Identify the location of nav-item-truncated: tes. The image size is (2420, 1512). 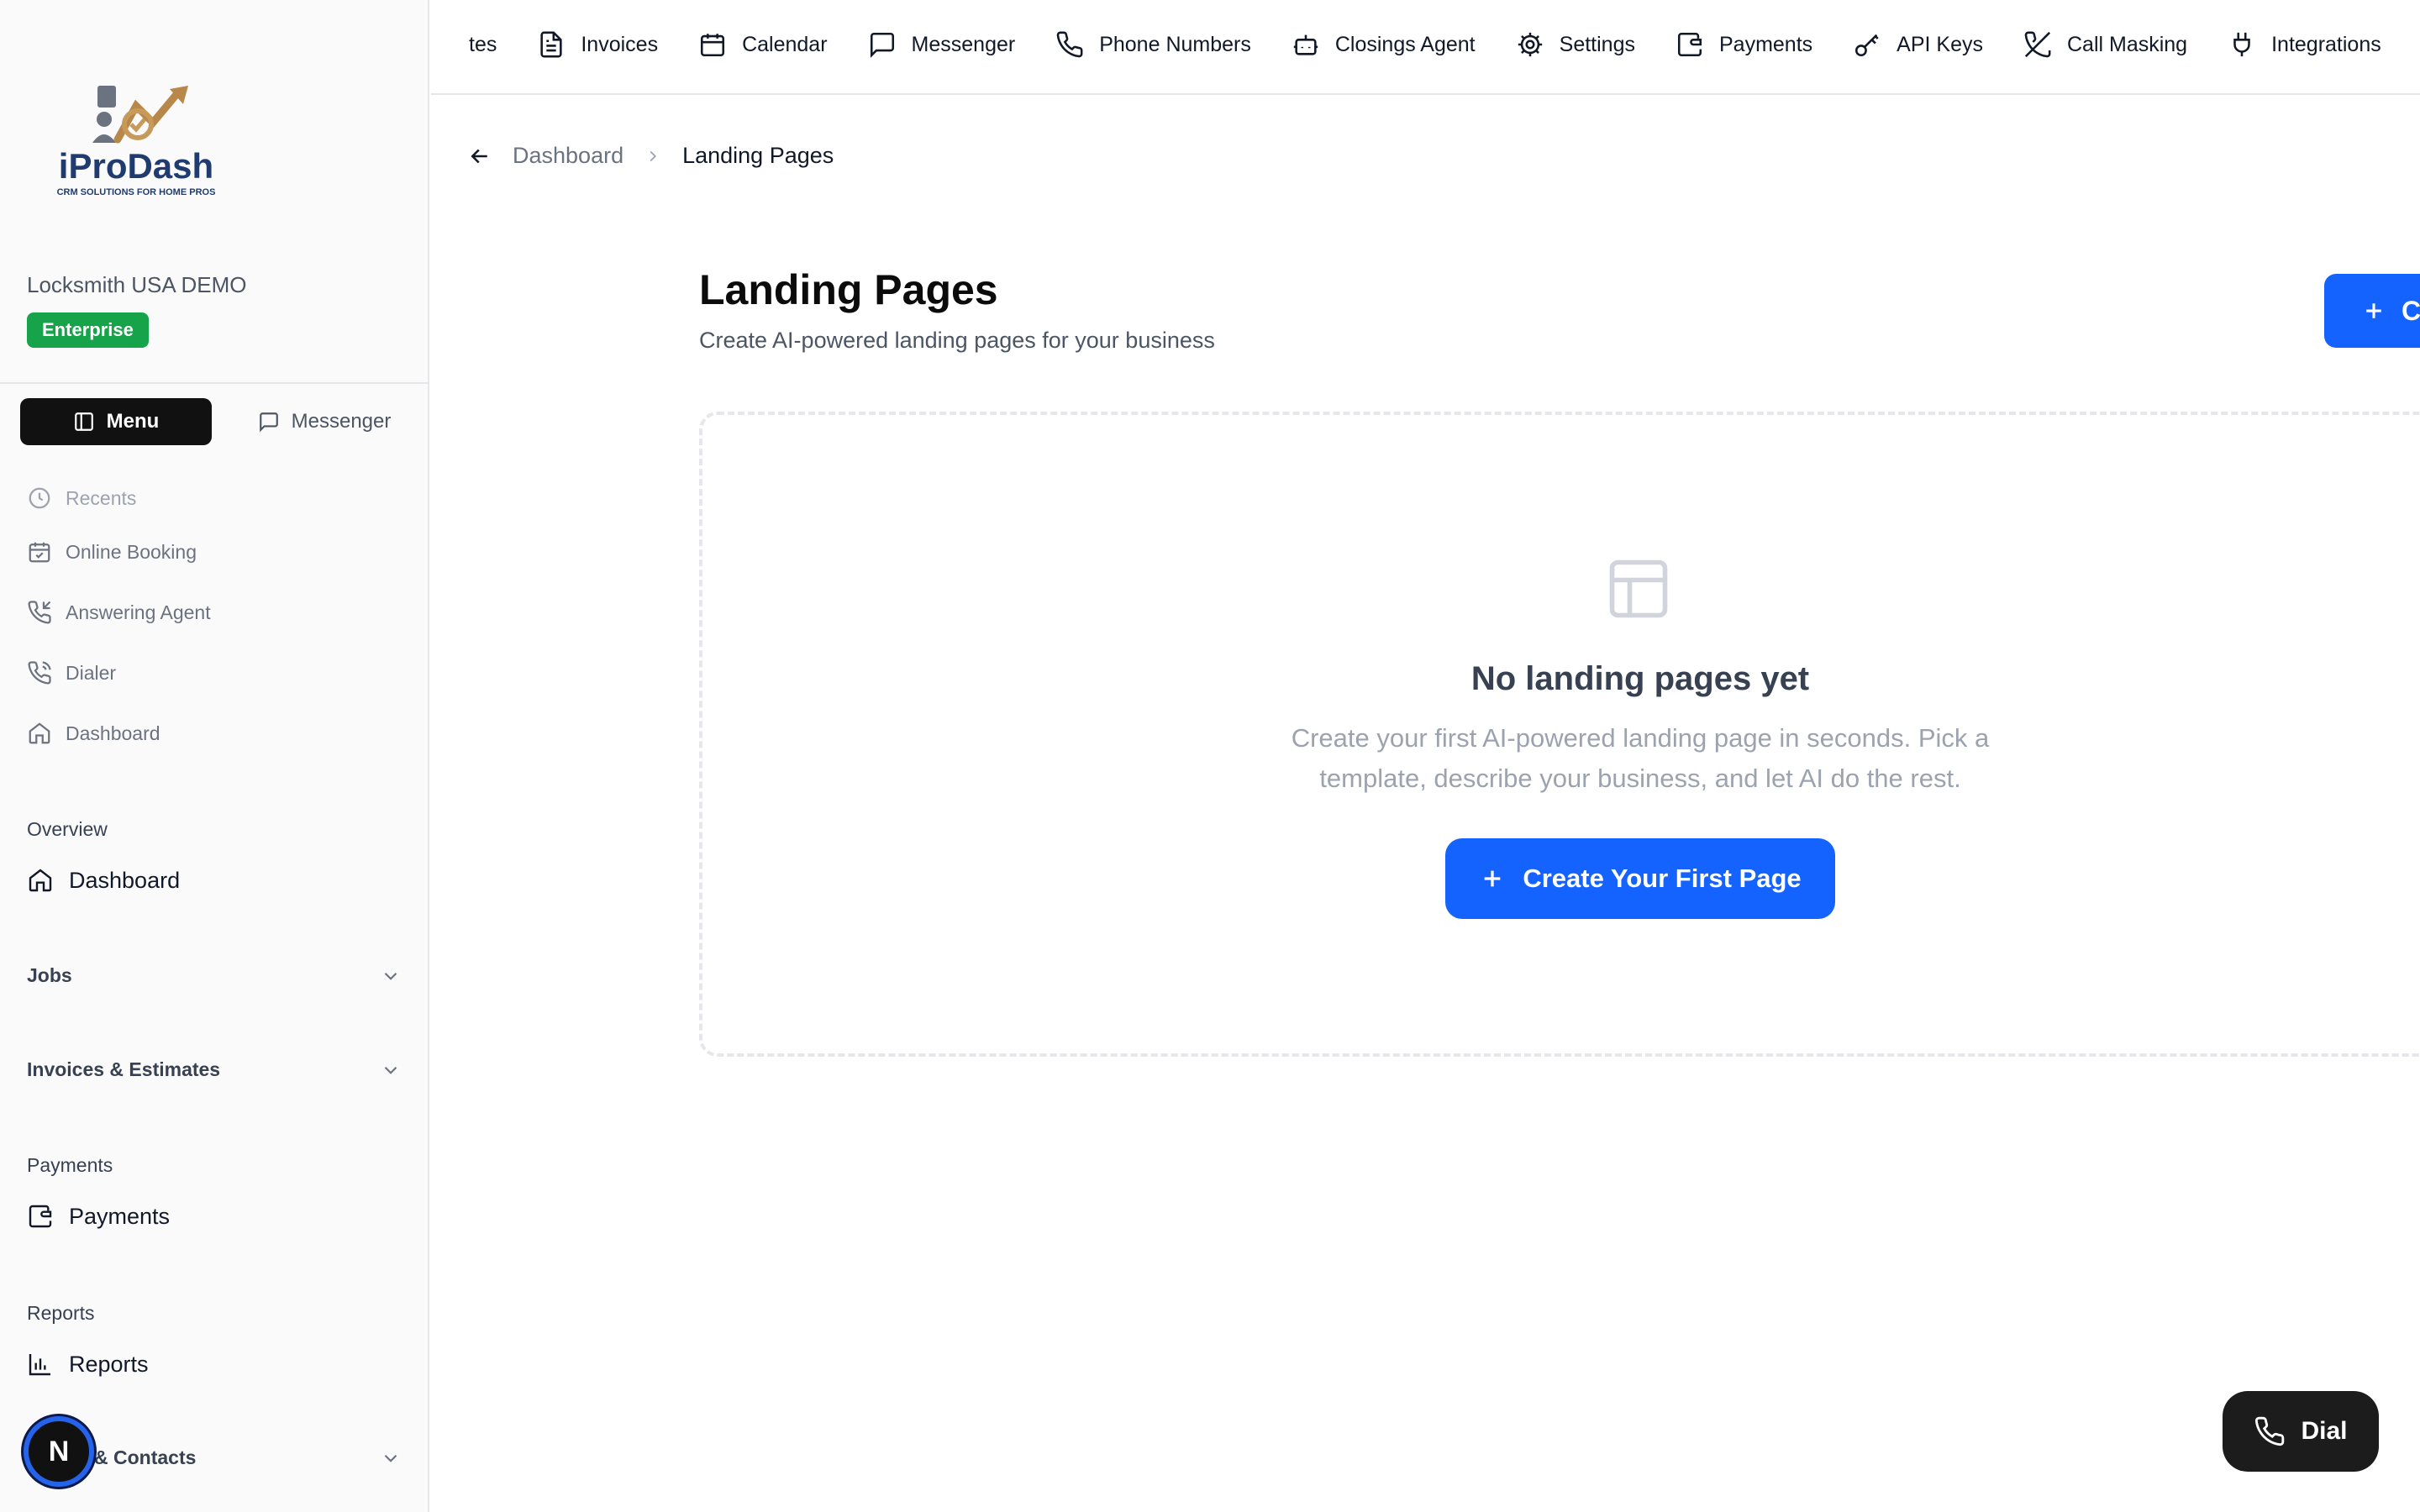
(483, 45).